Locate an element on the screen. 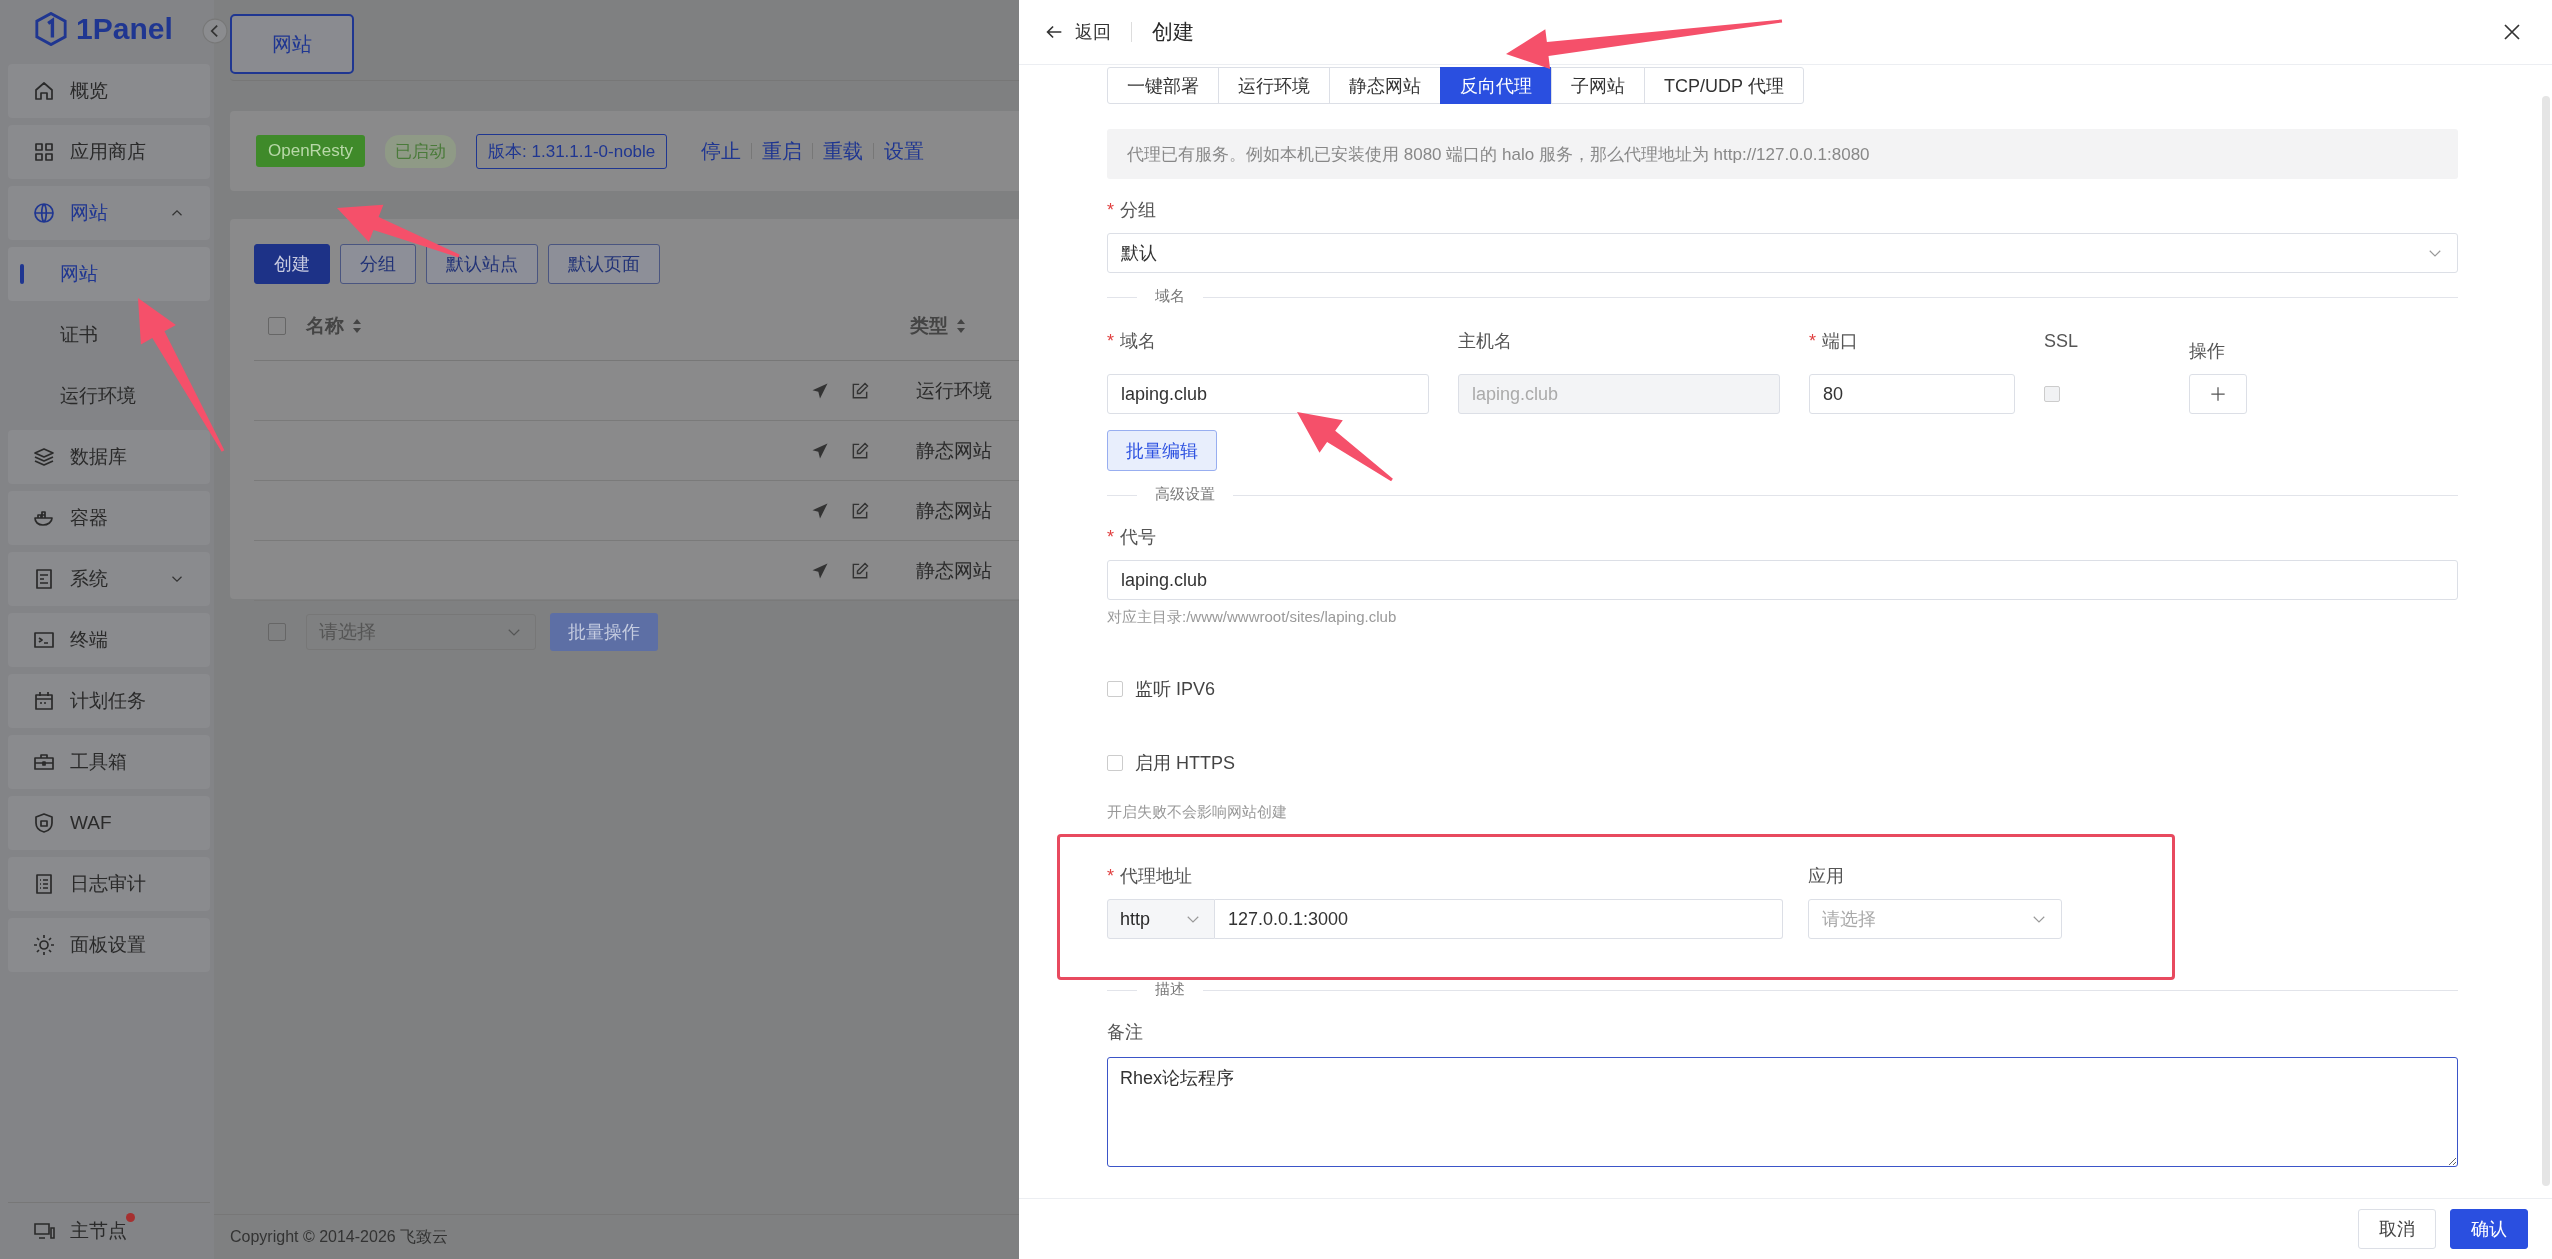  field-label: 代理地址 is located at coordinates (1156, 876).